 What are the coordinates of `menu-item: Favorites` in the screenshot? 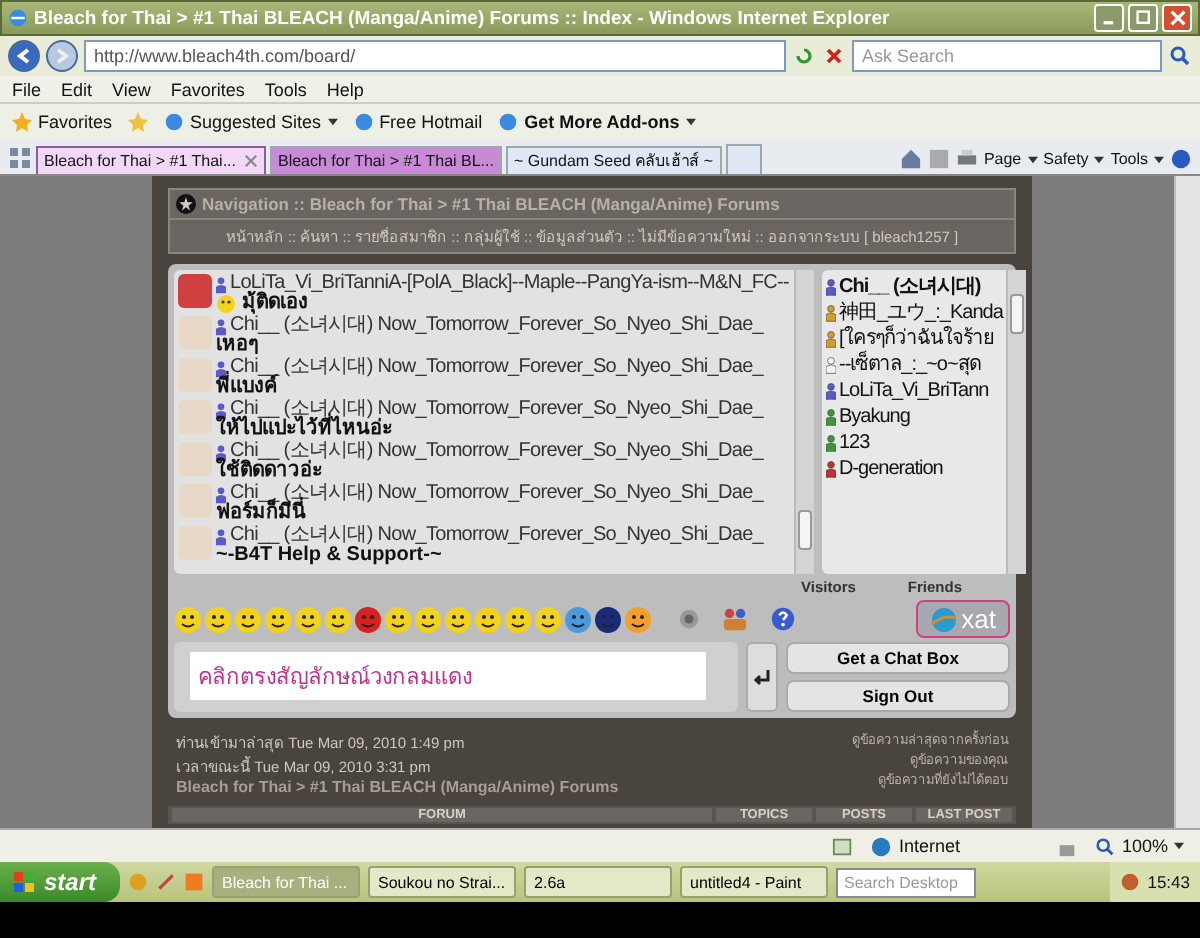 It's located at (207, 89).